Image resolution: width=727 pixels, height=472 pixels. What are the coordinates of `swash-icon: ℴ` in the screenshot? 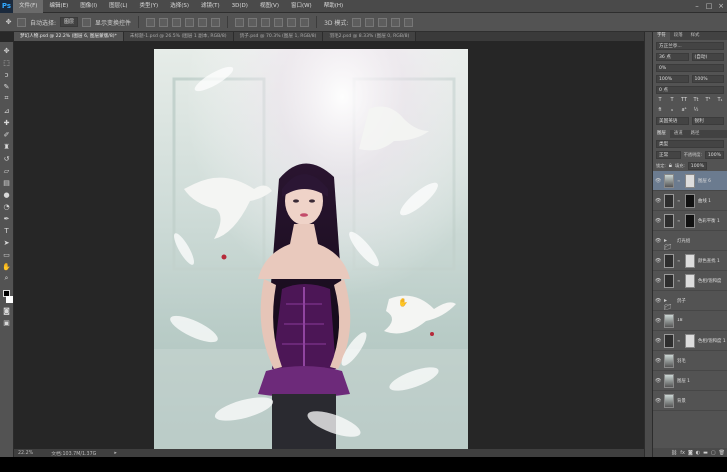 It's located at (672, 110).